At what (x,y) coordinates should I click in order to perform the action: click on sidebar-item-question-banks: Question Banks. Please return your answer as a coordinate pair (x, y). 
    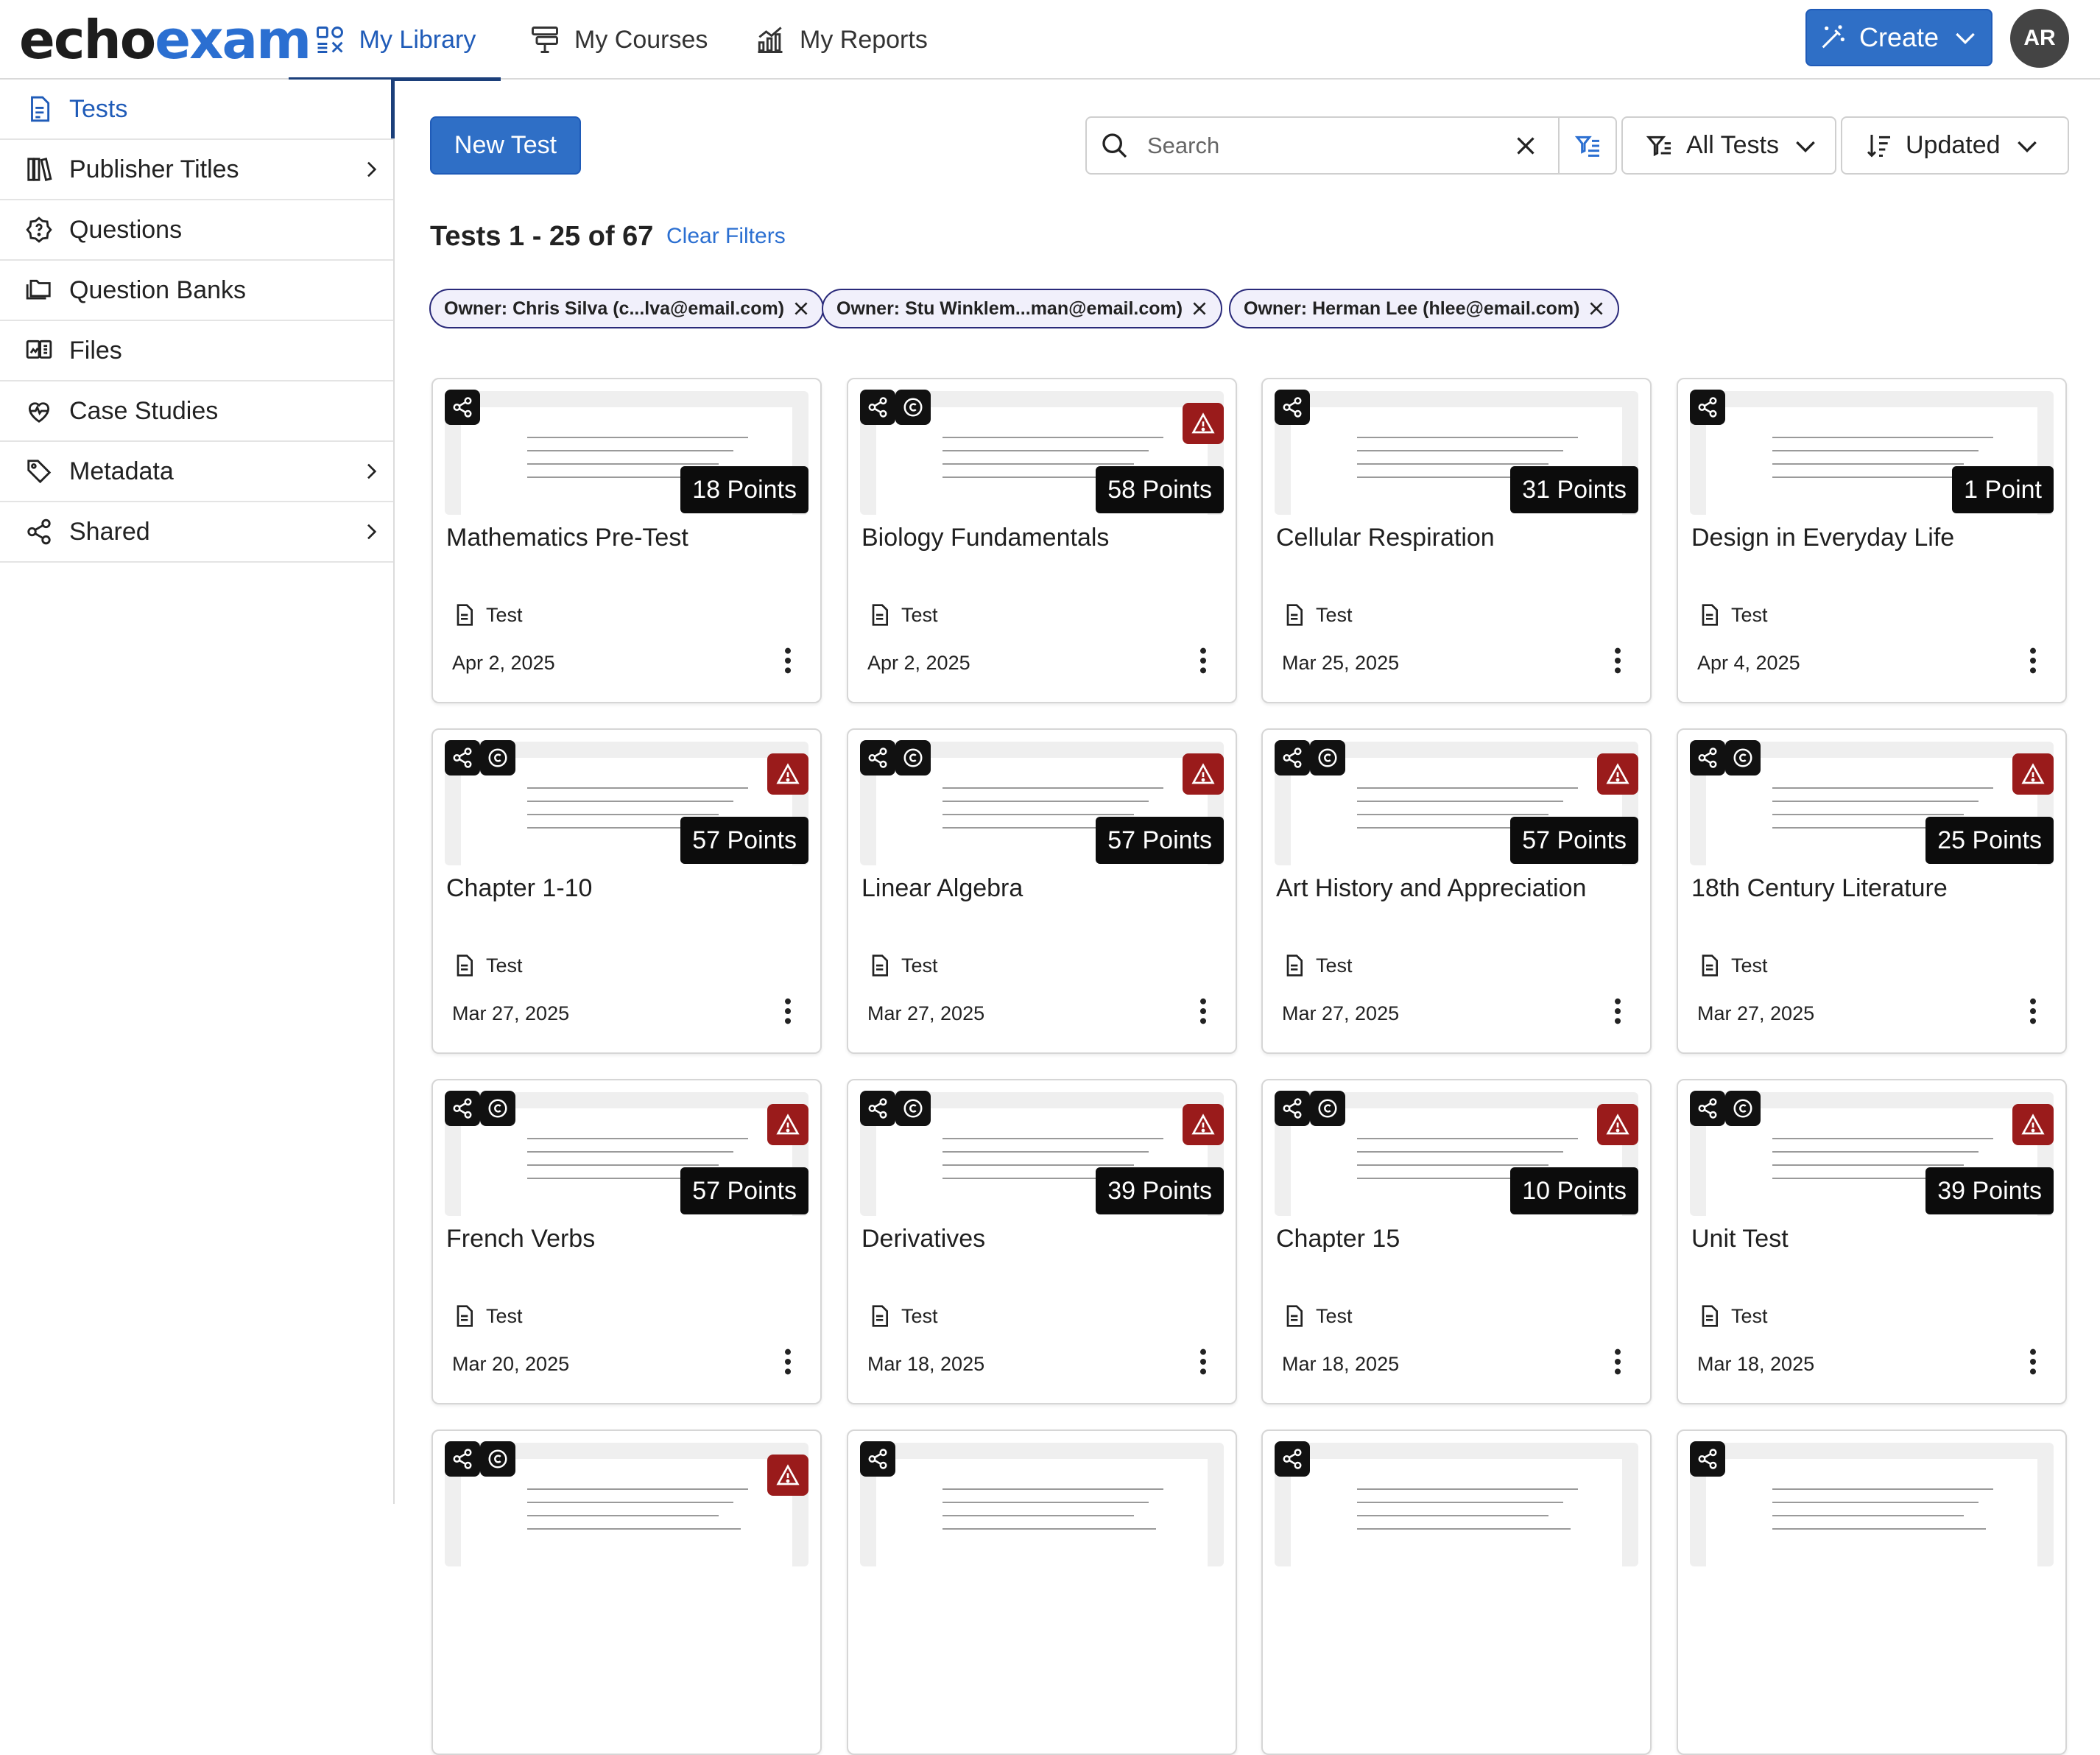
    Looking at the image, I should click on (196, 291).